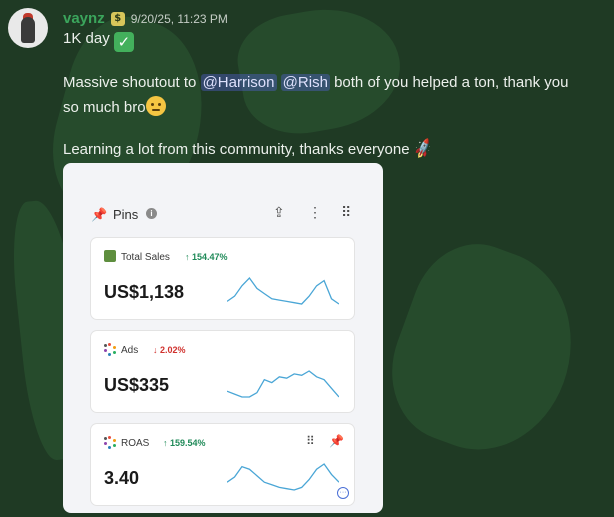 Image resolution: width=614 pixels, height=517 pixels. I want to click on rocket-emoji-icon: 🚀, so click(423, 149).